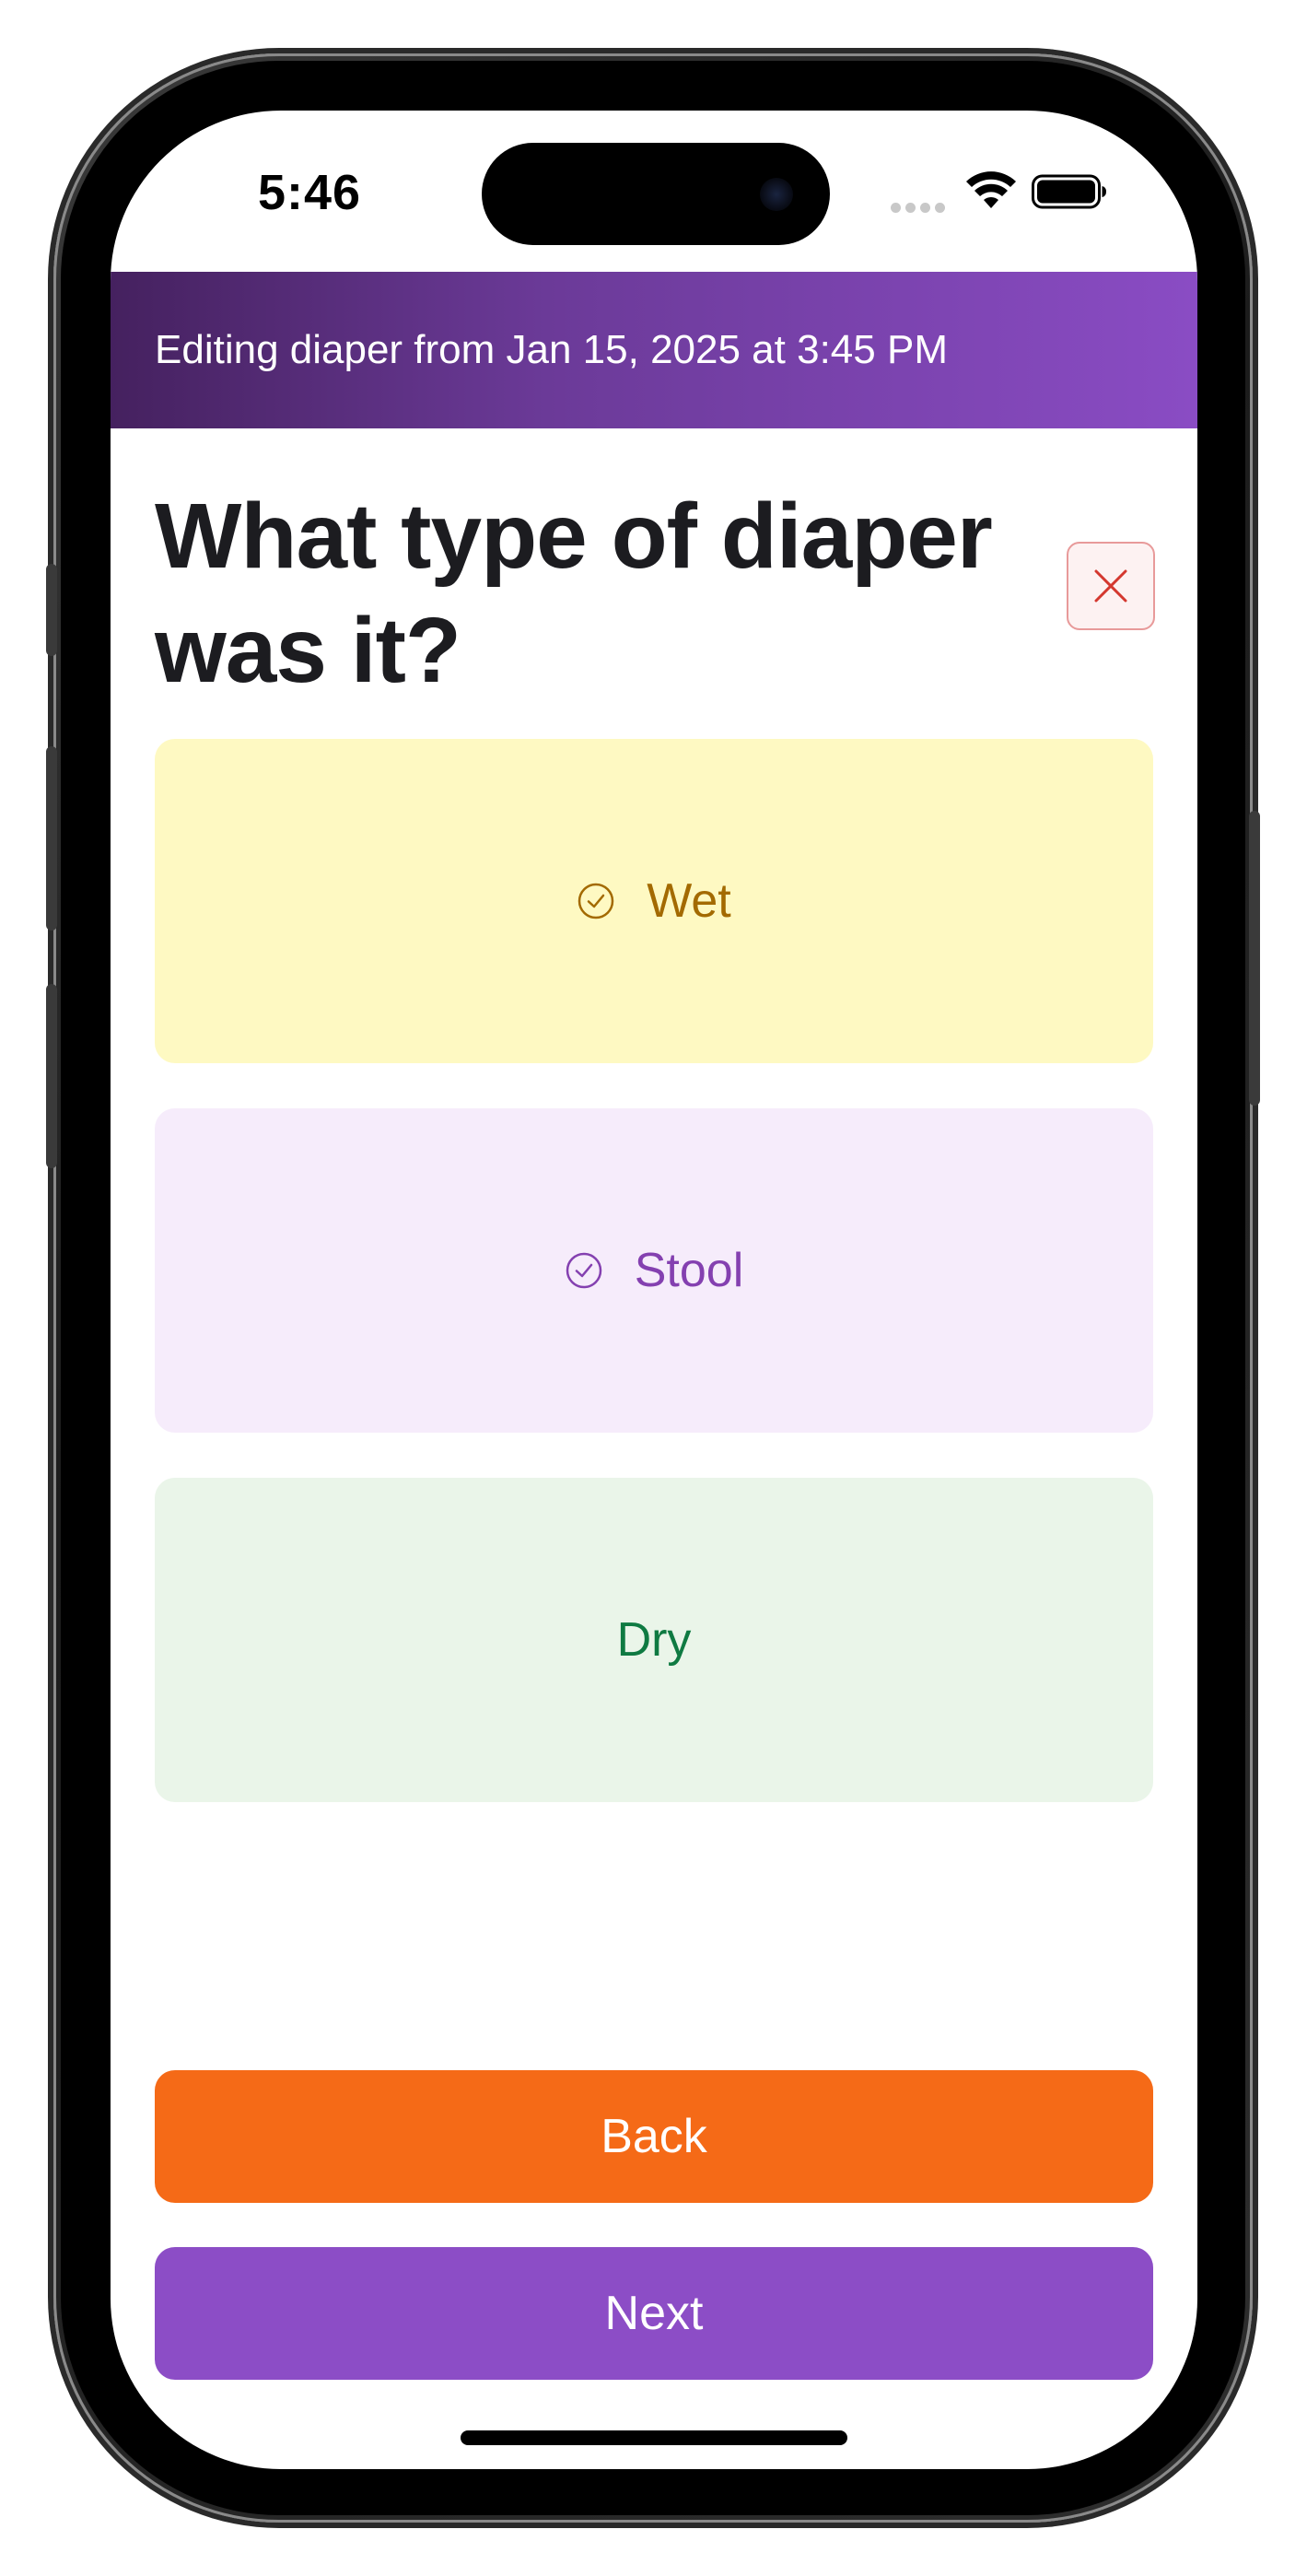 This screenshot has width=1307, height=2576. I want to click on volume-down-button, so click(52, 1076).